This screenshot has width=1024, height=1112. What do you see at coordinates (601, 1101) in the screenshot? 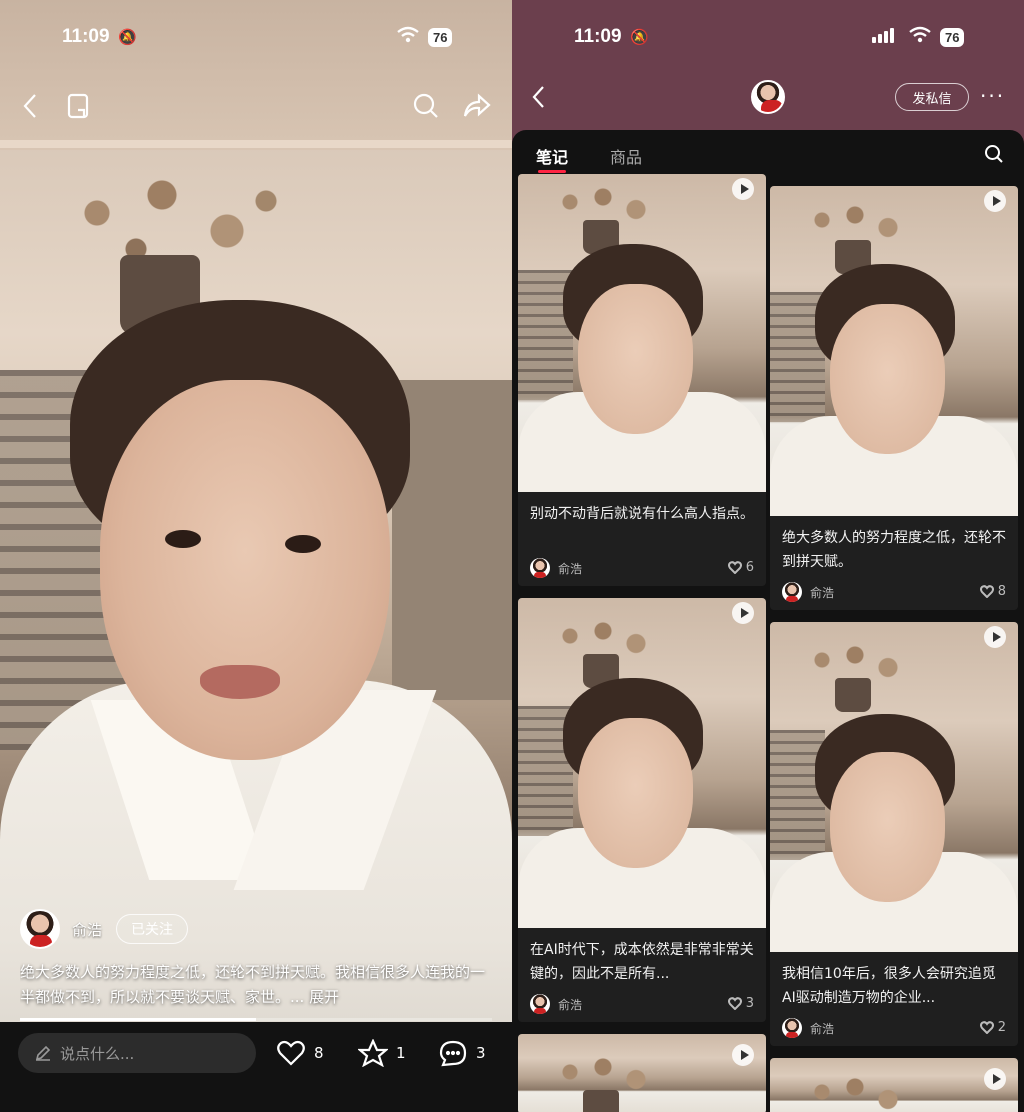
I see `thumb-vase` at bounding box center [601, 1101].